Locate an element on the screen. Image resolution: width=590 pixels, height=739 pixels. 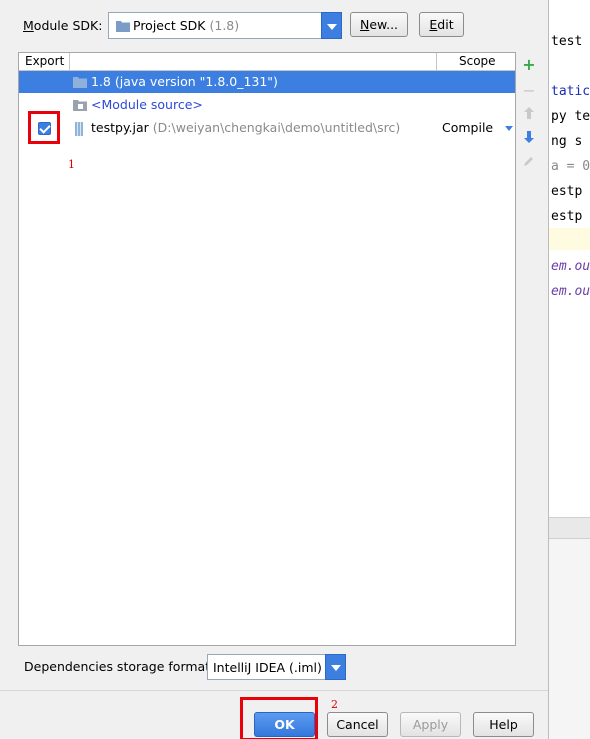
table-row-jdk: 1.8 (java version "1.8.0_131") is located at coordinates (267, 82).